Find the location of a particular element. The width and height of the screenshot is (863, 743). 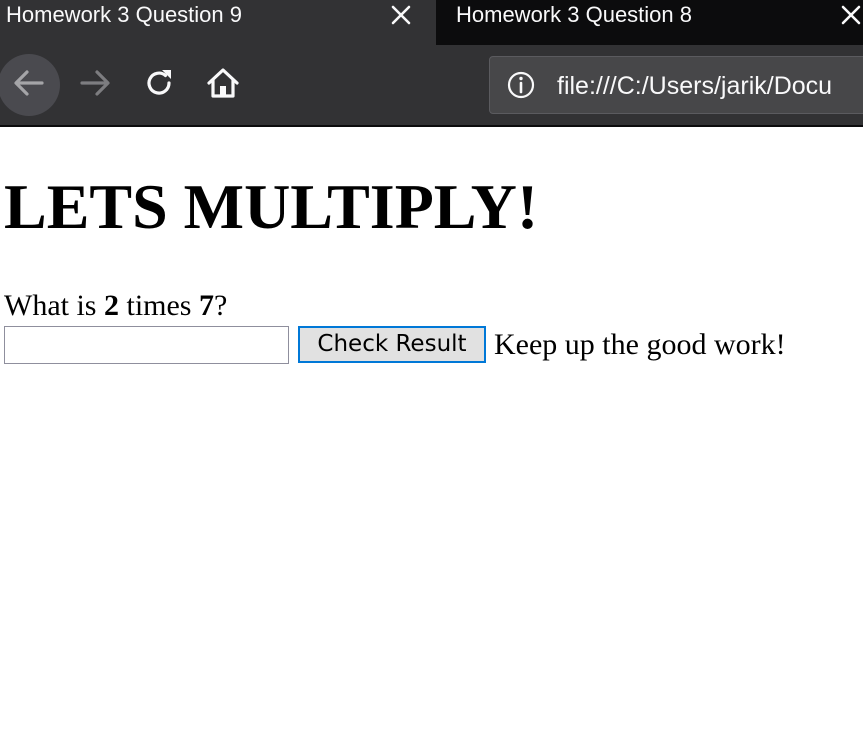

tab-title: Homework 3 Question 8 is located at coordinates (574, 14).